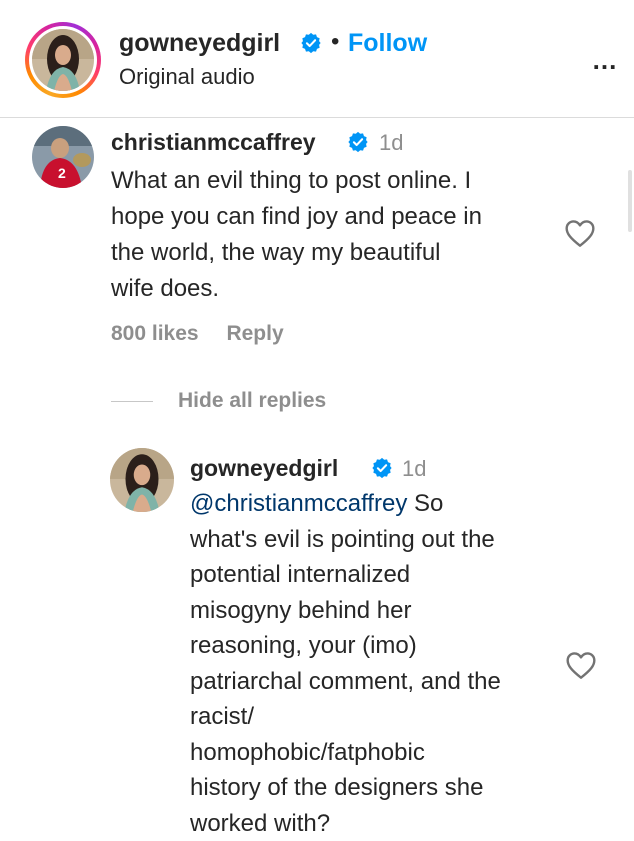 The height and width of the screenshot is (841, 634). Describe the element at coordinates (630, 201) in the screenshot. I see `scrollbar` at that location.